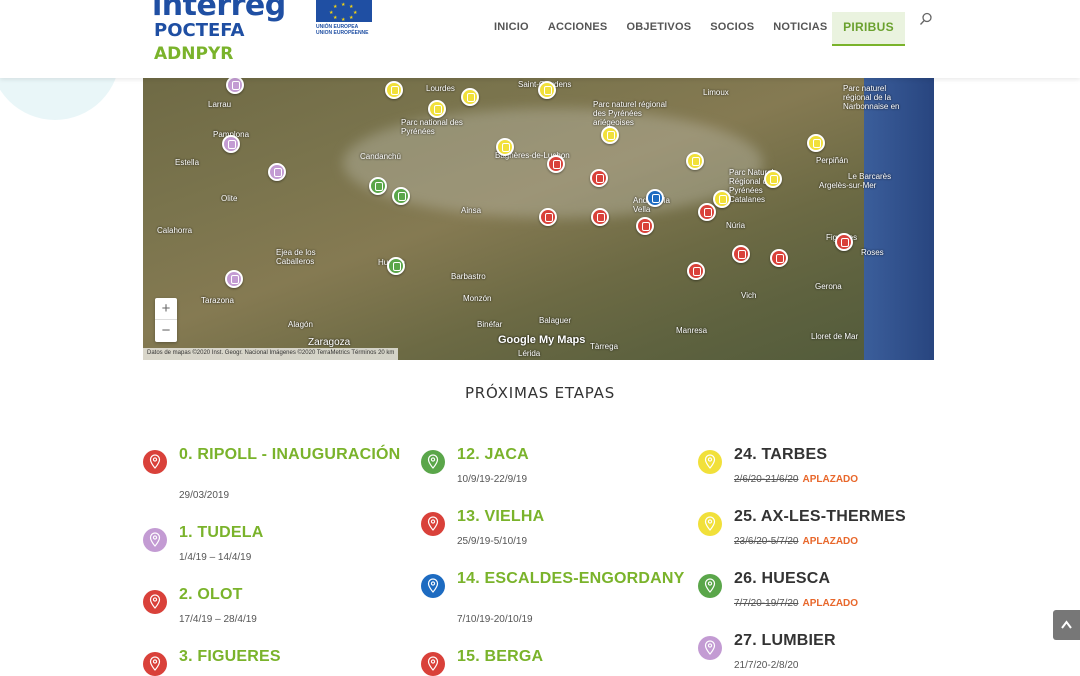 The image size is (1080, 676). What do you see at coordinates (300, 324) in the screenshot?
I see `map-label: Alagón` at bounding box center [300, 324].